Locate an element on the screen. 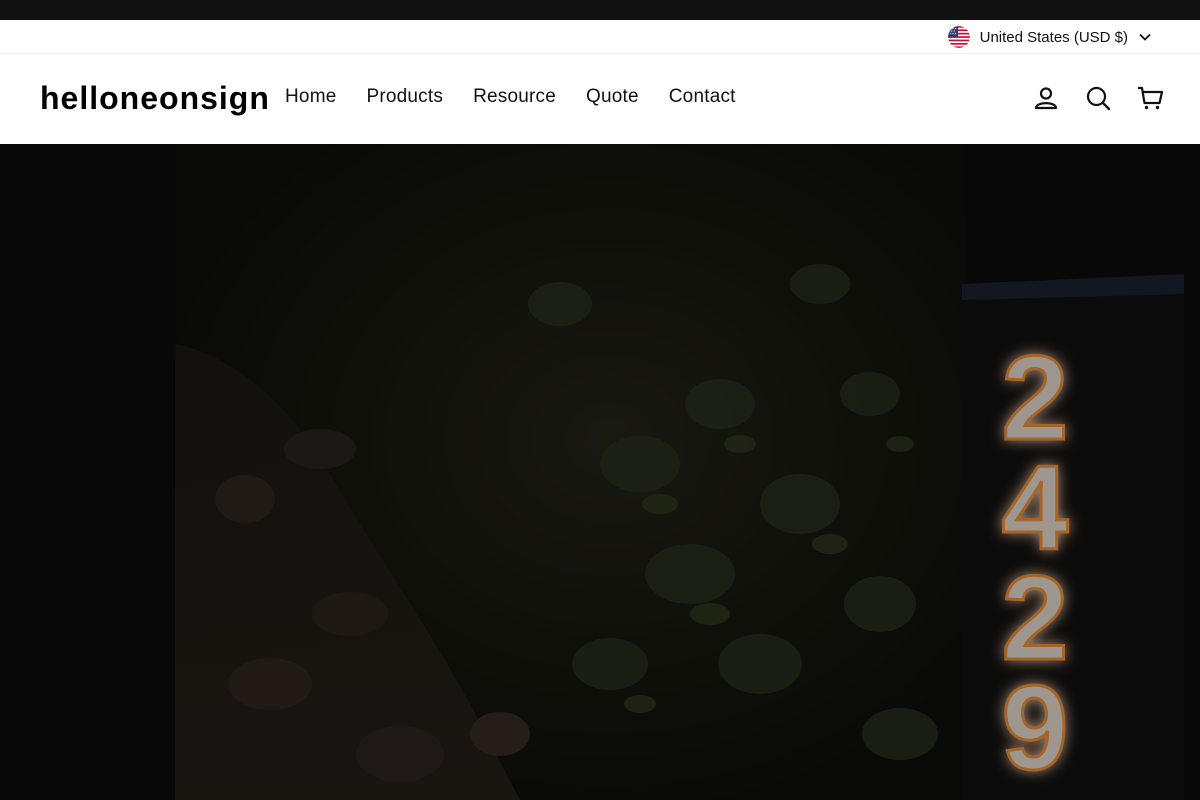  nav-contact: Contact is located at coordinates (702, 97).